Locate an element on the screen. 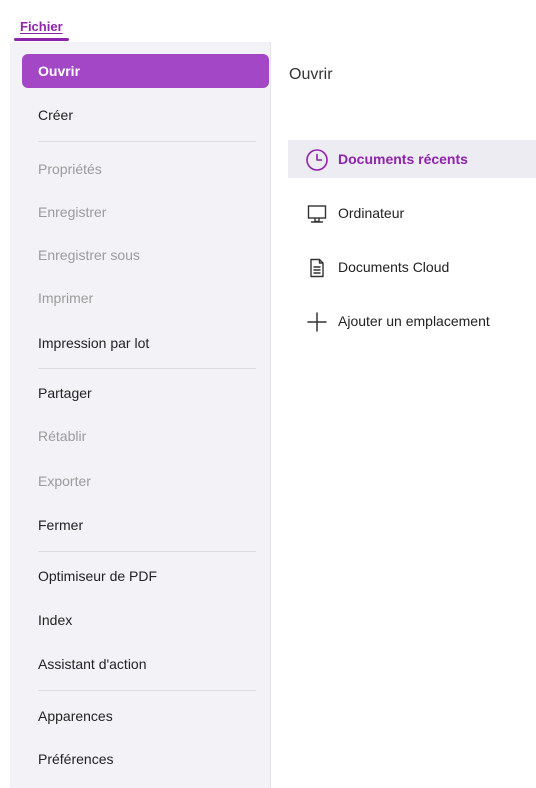 The height and width of the screenshot is (788, 536). sidebar-item-assistant-action: Assistant d'action is located at coordinates (145, 664).